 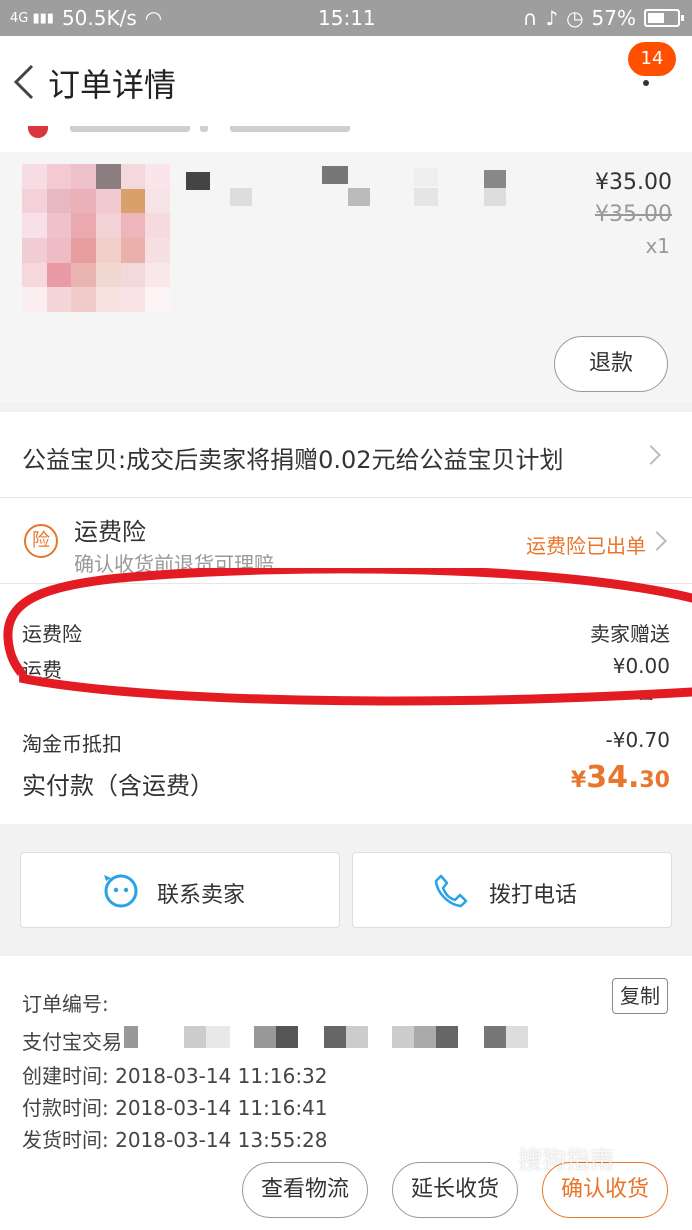 What do you see at coordinates (41, 541) in the screenshot?
I see `insurance-icon: 险` at bounding box center [41, 541].